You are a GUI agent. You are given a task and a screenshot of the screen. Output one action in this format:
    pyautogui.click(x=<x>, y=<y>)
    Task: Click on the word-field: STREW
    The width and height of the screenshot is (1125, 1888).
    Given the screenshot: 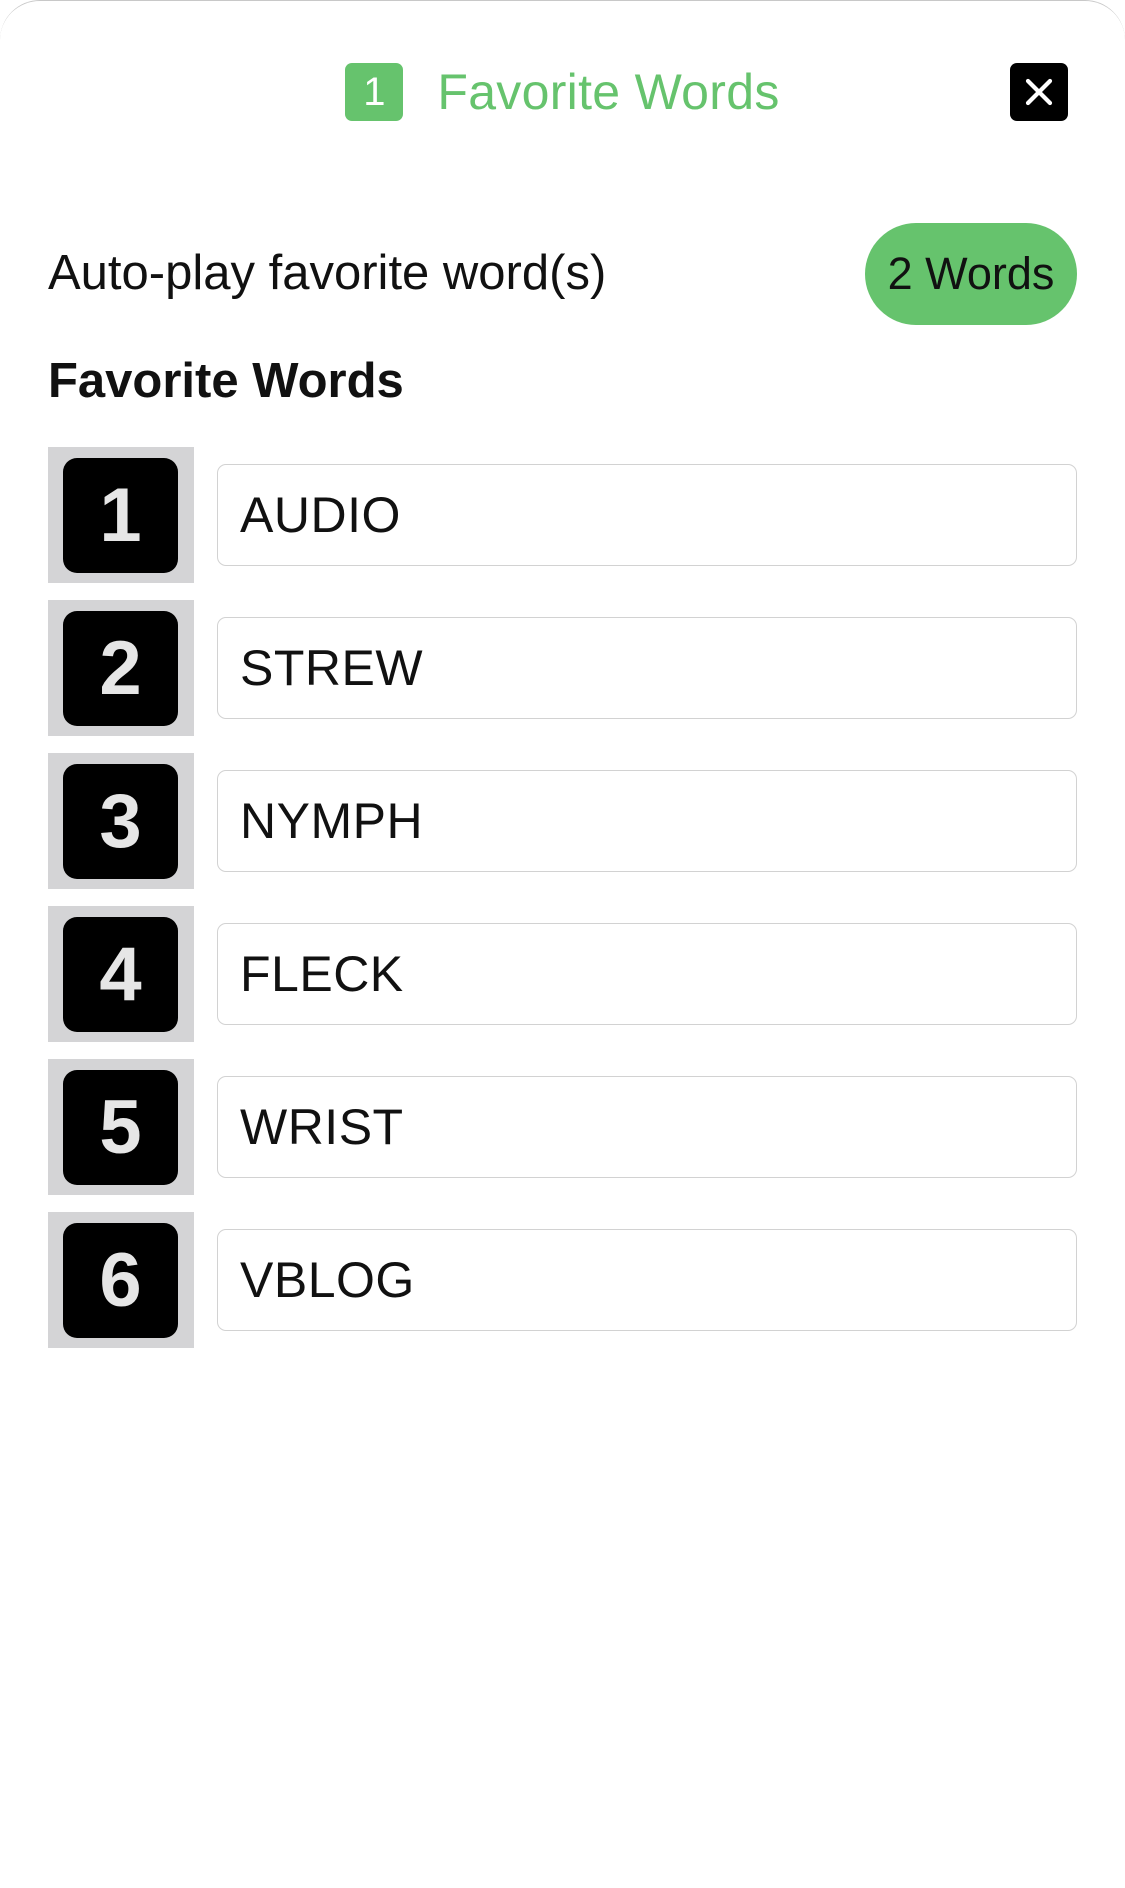 What is the action you would take?
    pyautogui.click(x=647, y=668)
    